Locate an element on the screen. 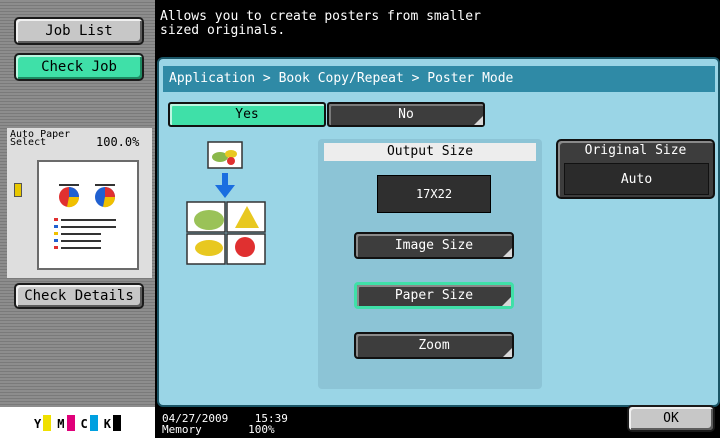 The height and width of the screenshot is (438, 720). output-size-value: 17X22 is located at coordinates (434, 194).